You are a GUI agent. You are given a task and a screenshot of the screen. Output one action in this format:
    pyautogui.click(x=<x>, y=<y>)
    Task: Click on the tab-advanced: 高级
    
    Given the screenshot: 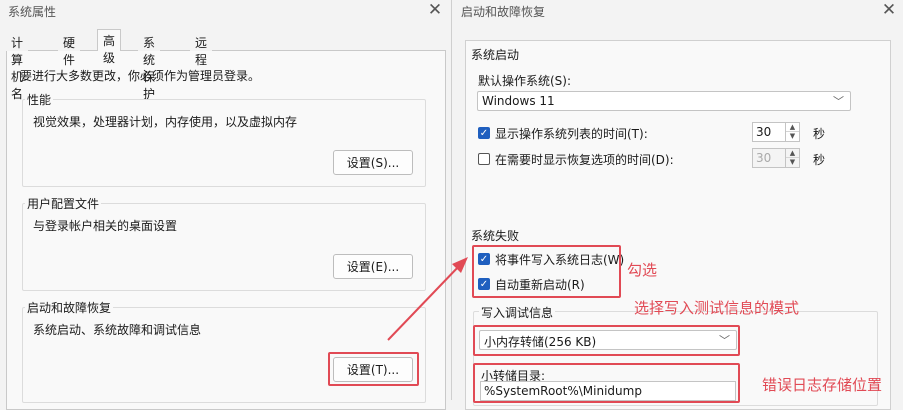 What is the action you would take?
    pyautogui.click(x=109, y=47)
    